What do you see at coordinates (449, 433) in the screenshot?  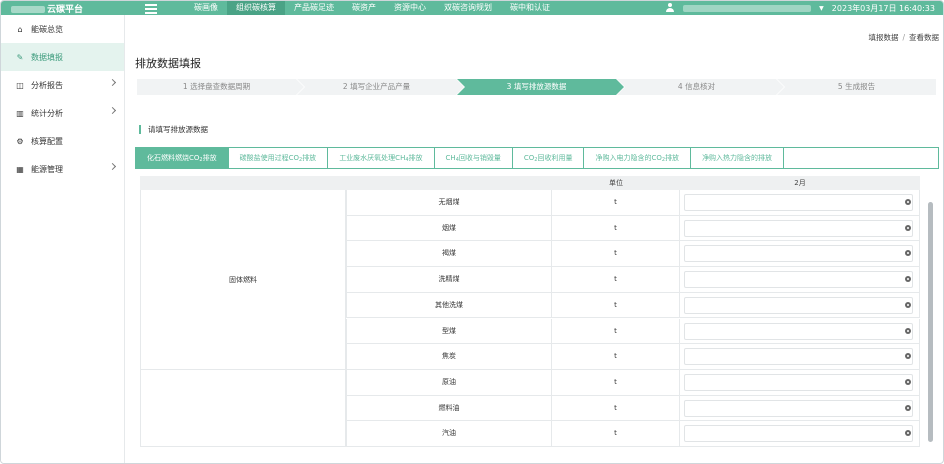 I see `fuel-name: 汽油` at bounding box center [449, 433].